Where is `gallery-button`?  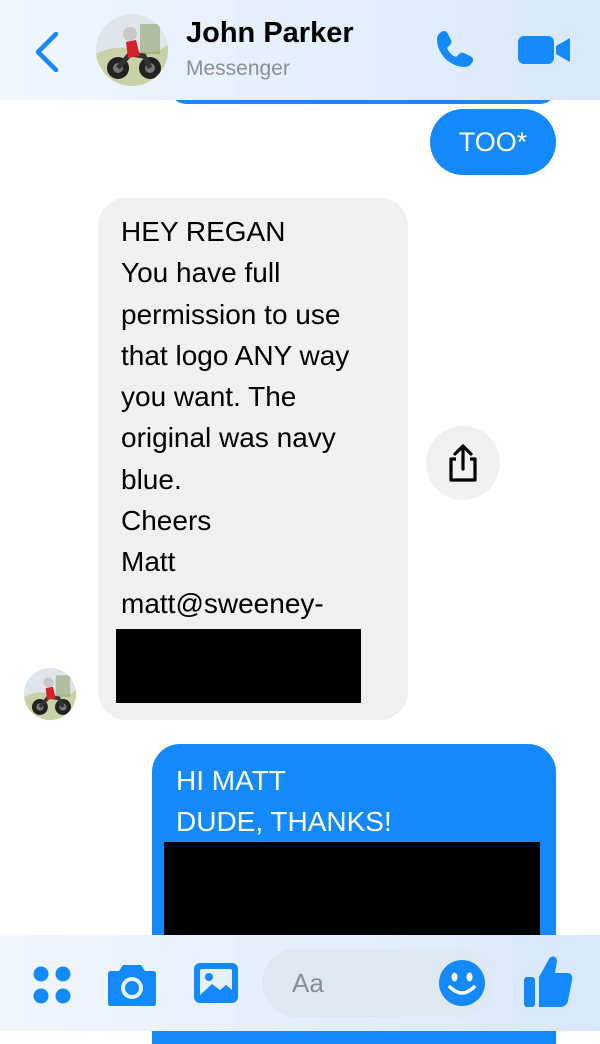
gallery-button is located at coordinates (216, 983).